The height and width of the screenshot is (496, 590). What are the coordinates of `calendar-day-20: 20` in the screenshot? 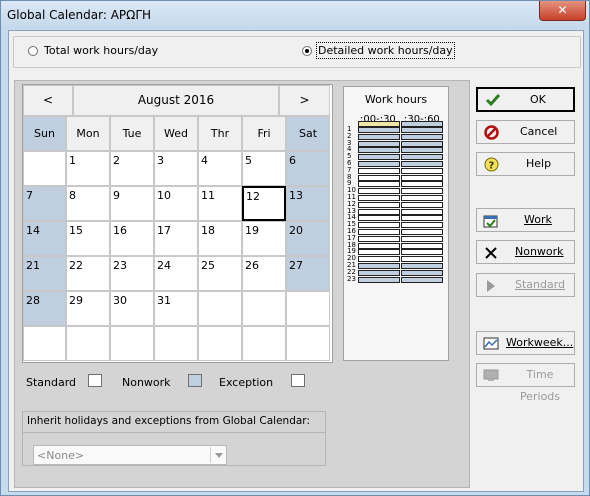 It's located at (308, 238).